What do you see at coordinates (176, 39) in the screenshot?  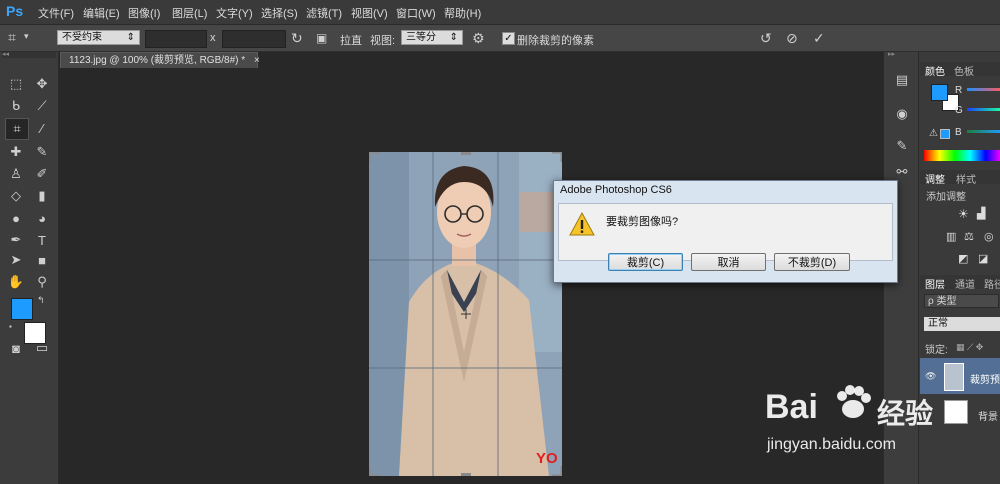 I see `width-input` at bounding box center [176, 39].